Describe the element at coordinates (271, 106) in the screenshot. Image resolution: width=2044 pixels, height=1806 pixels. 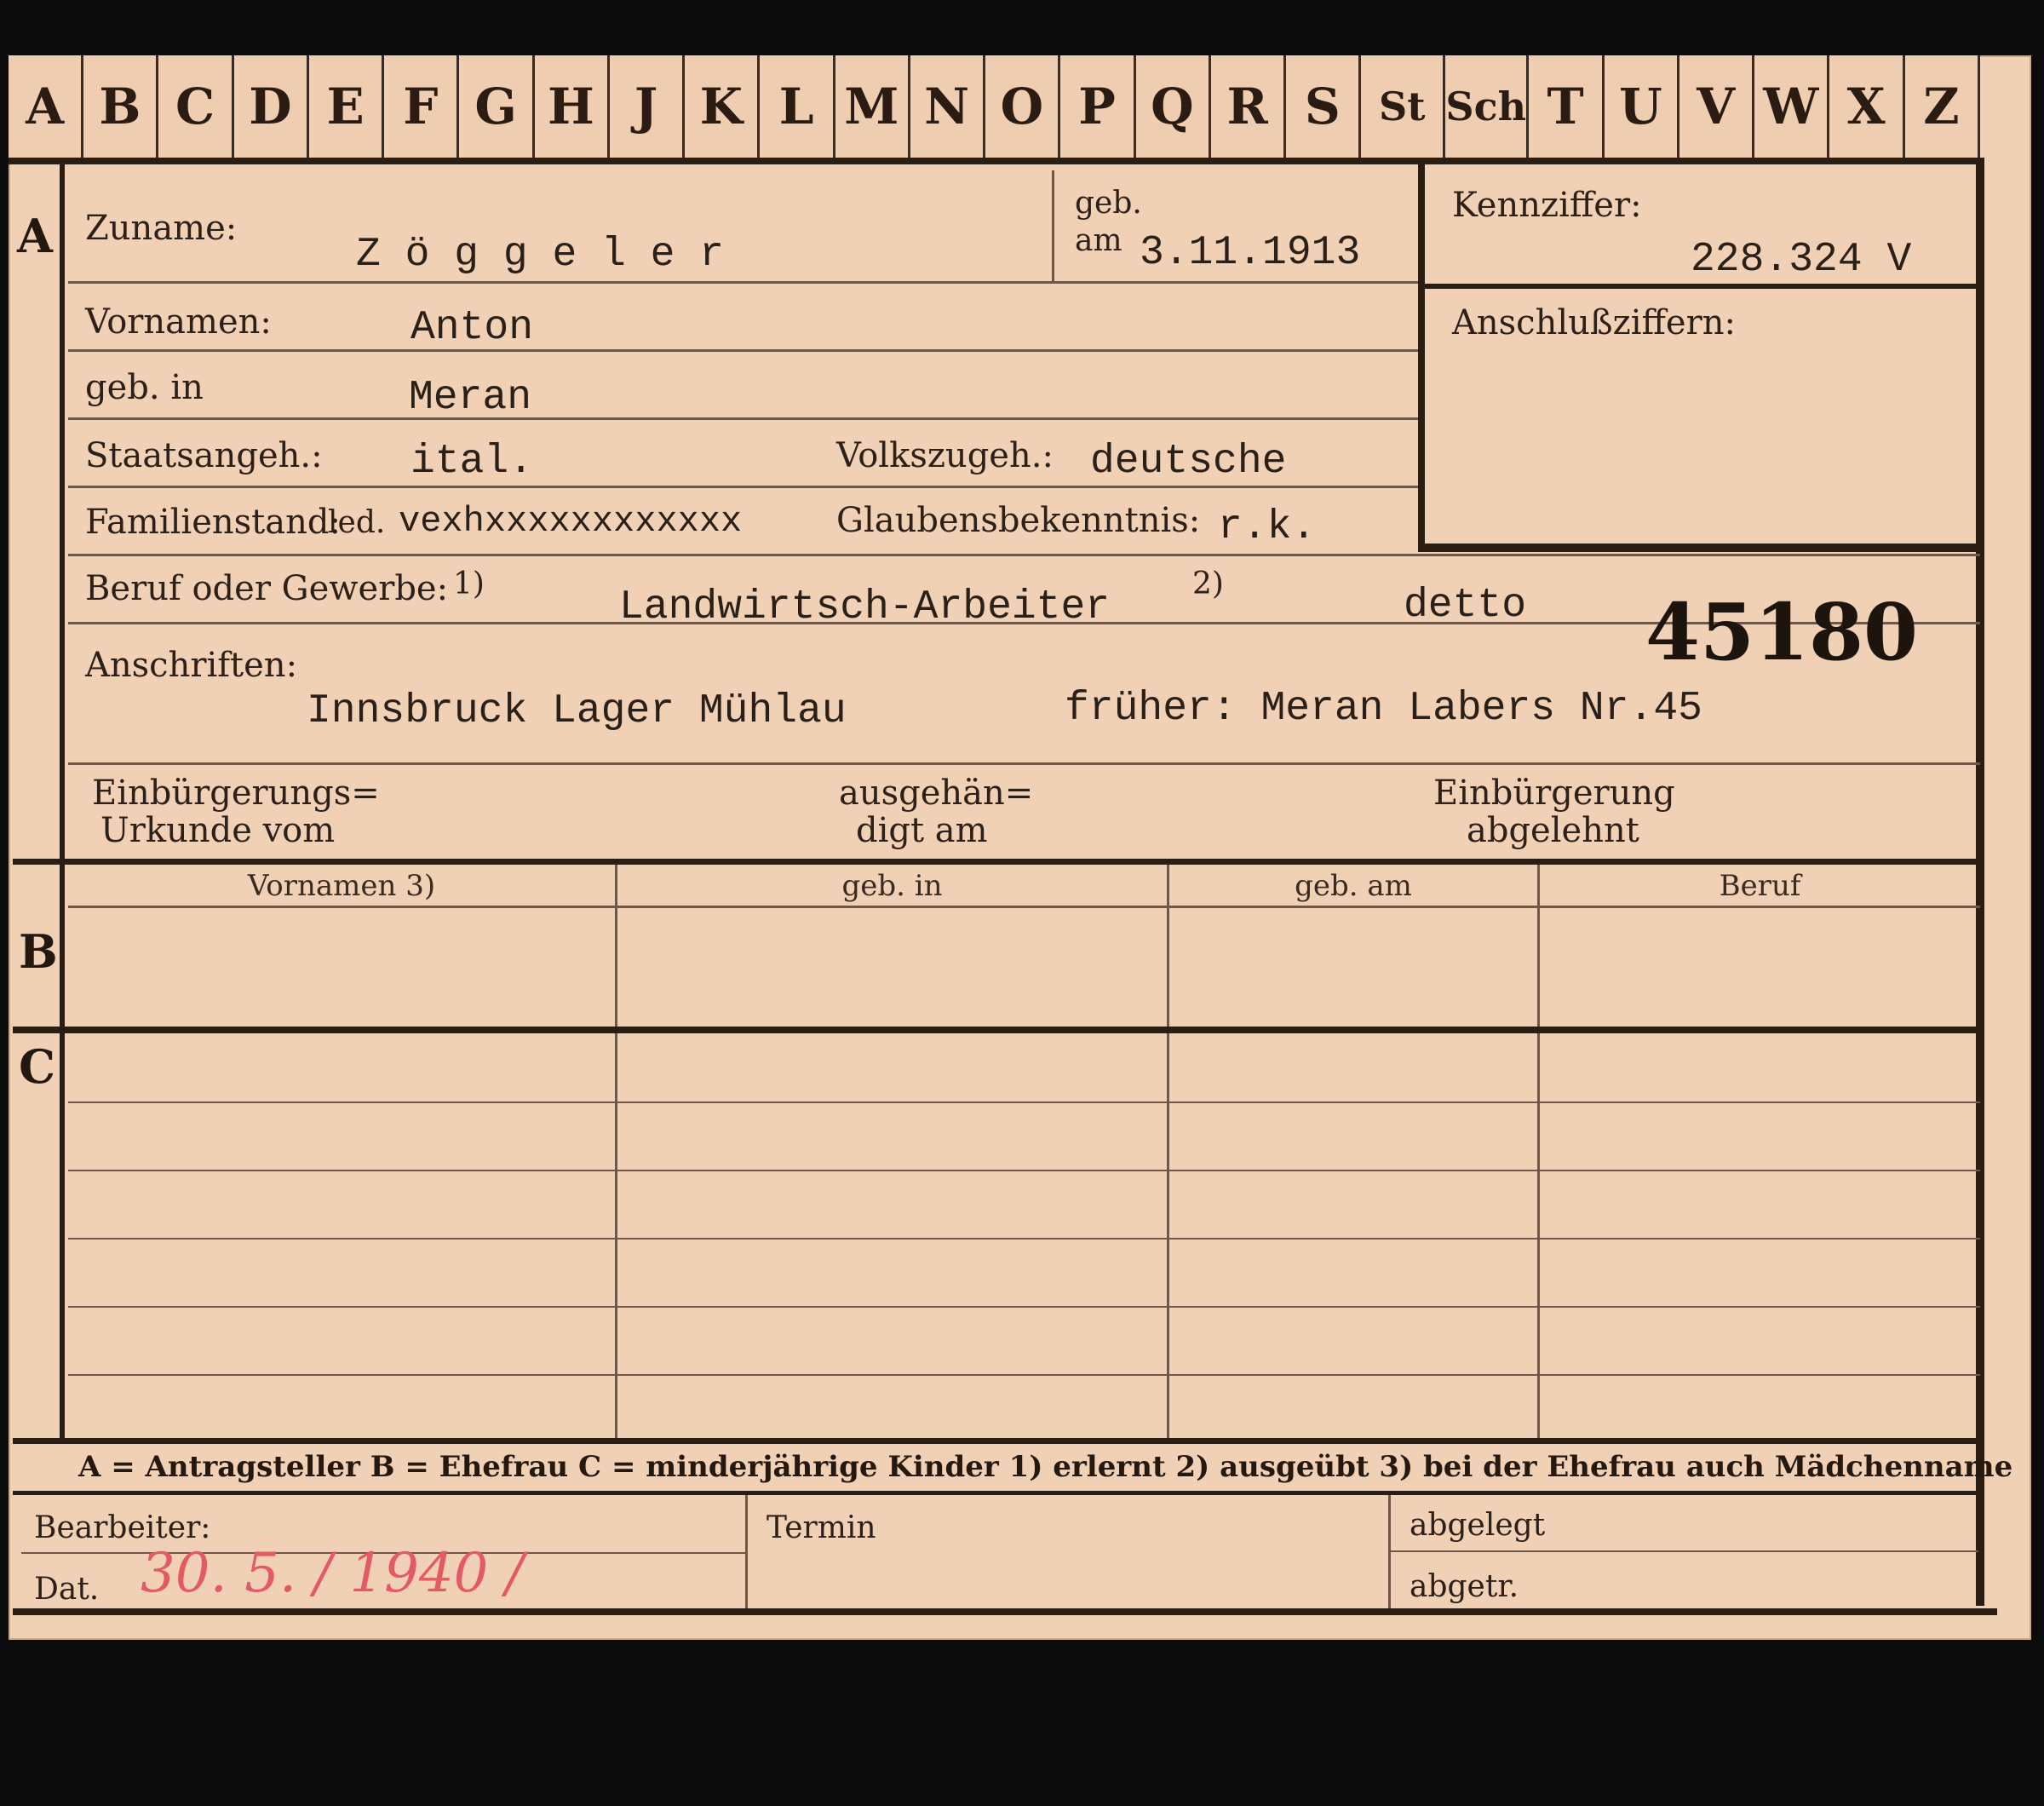
I see `alphabet-tab-d: D` at that location.